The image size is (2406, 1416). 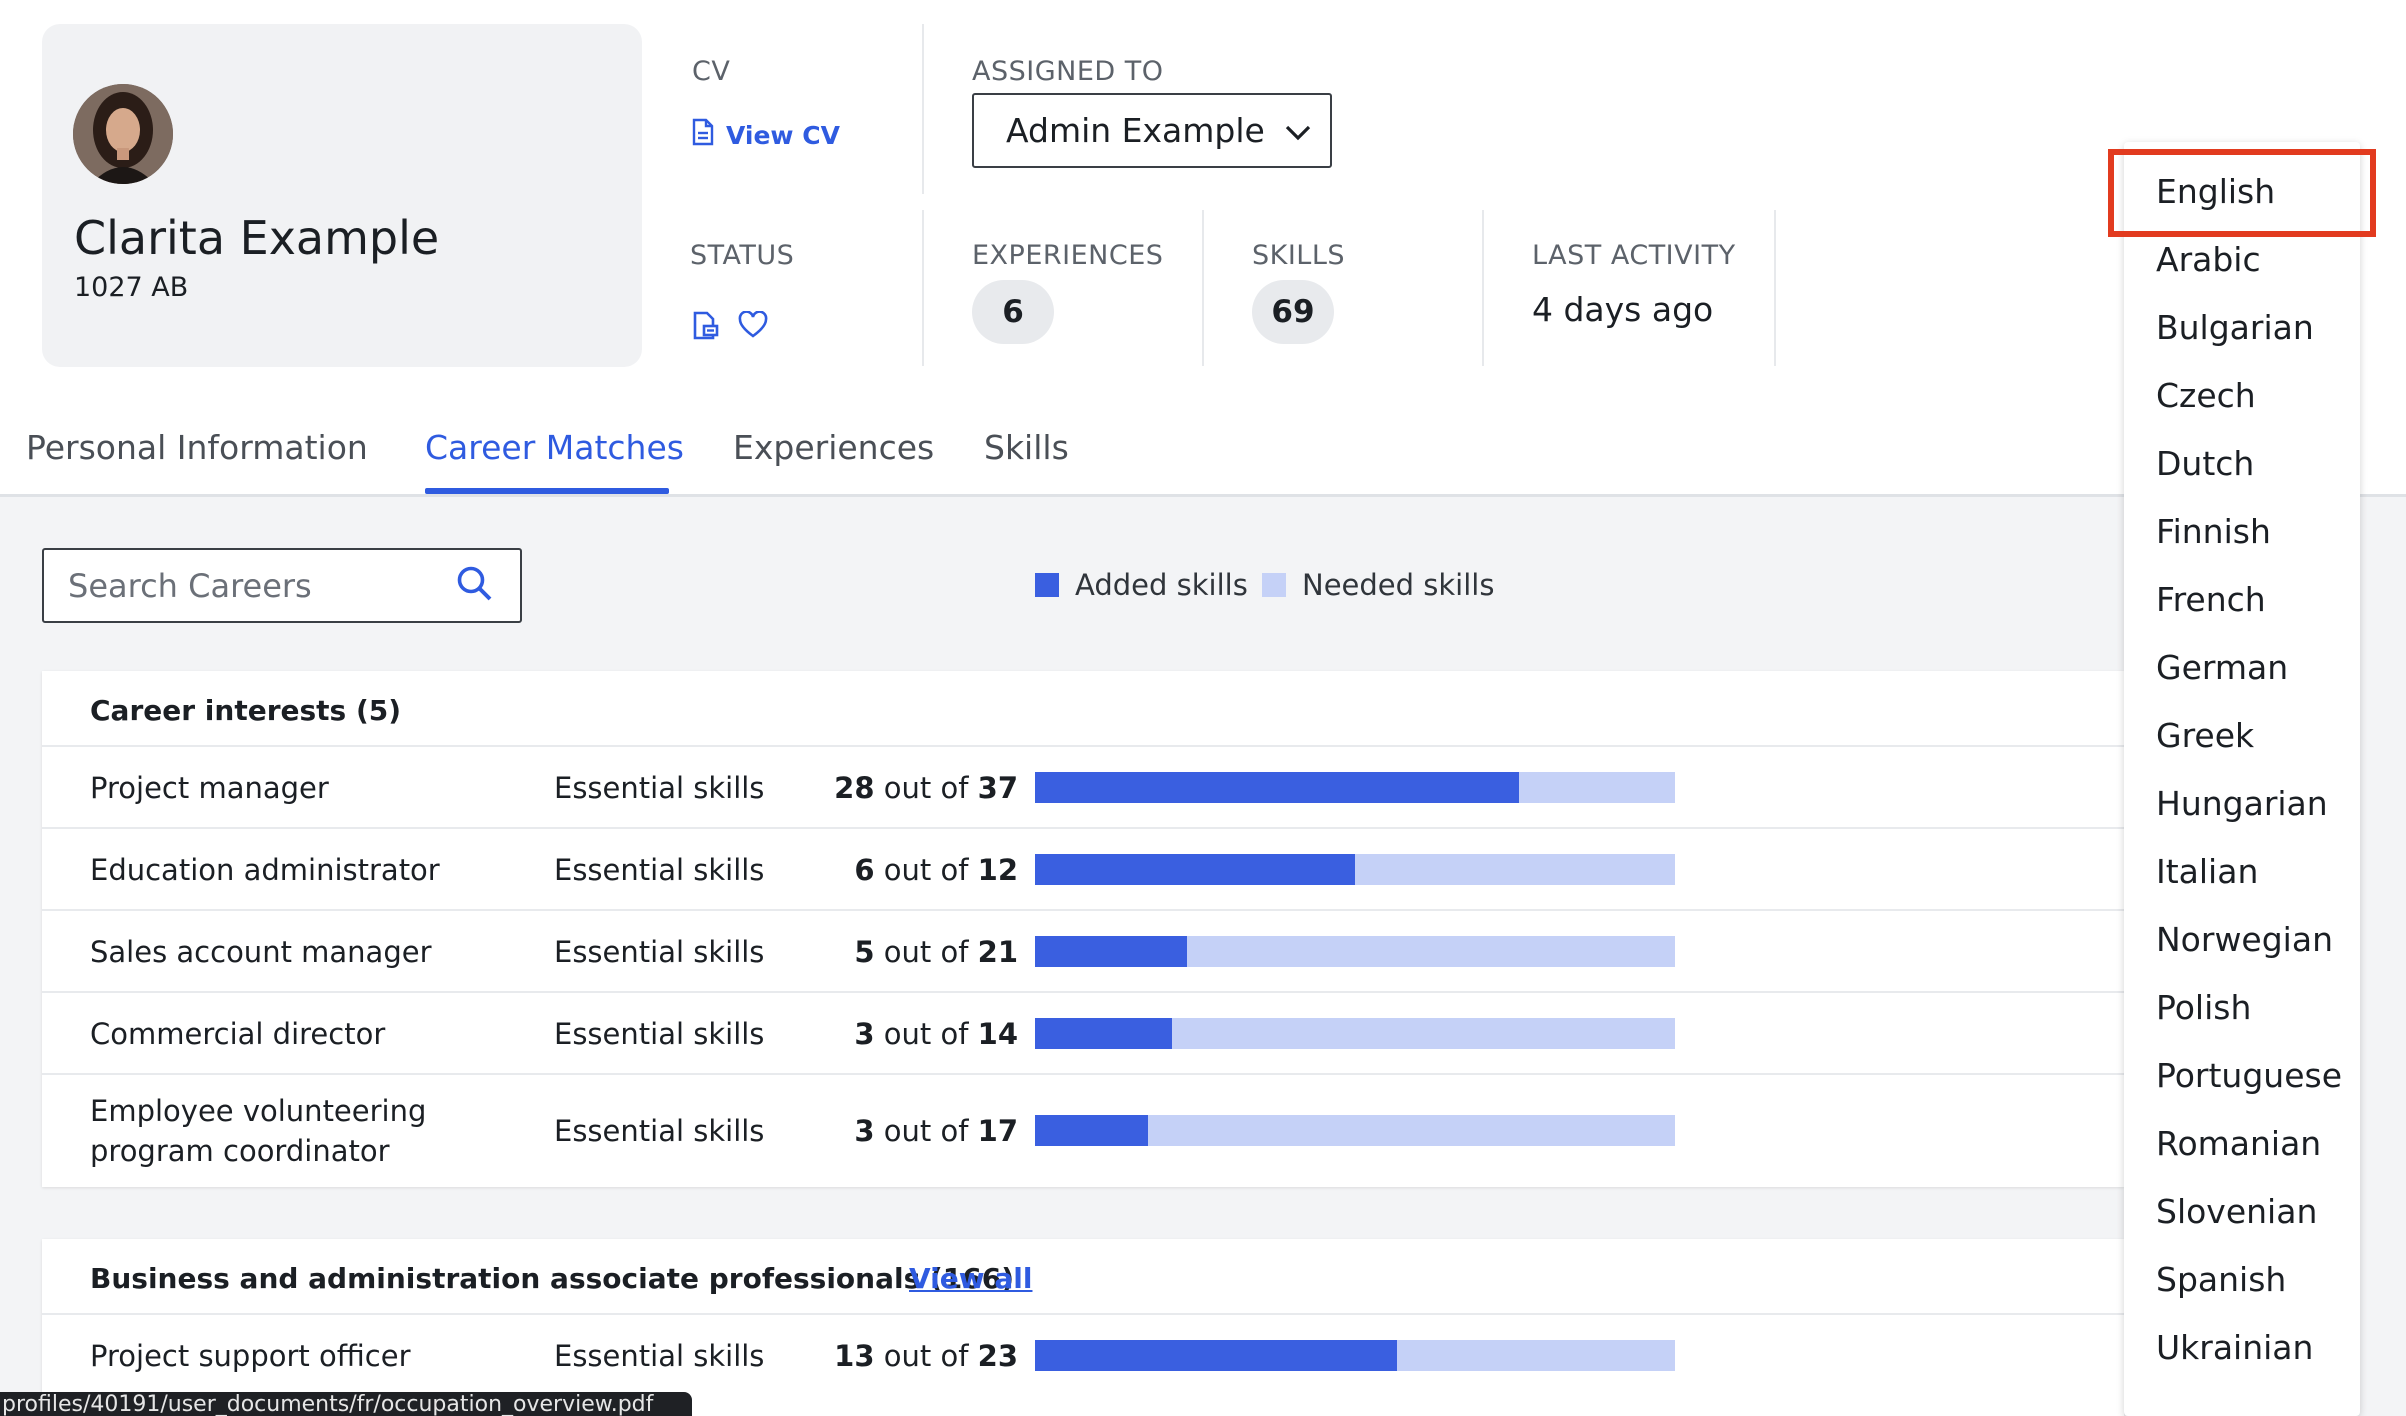 I want to click on active-tab-indicator, so click(x=547, y=491).